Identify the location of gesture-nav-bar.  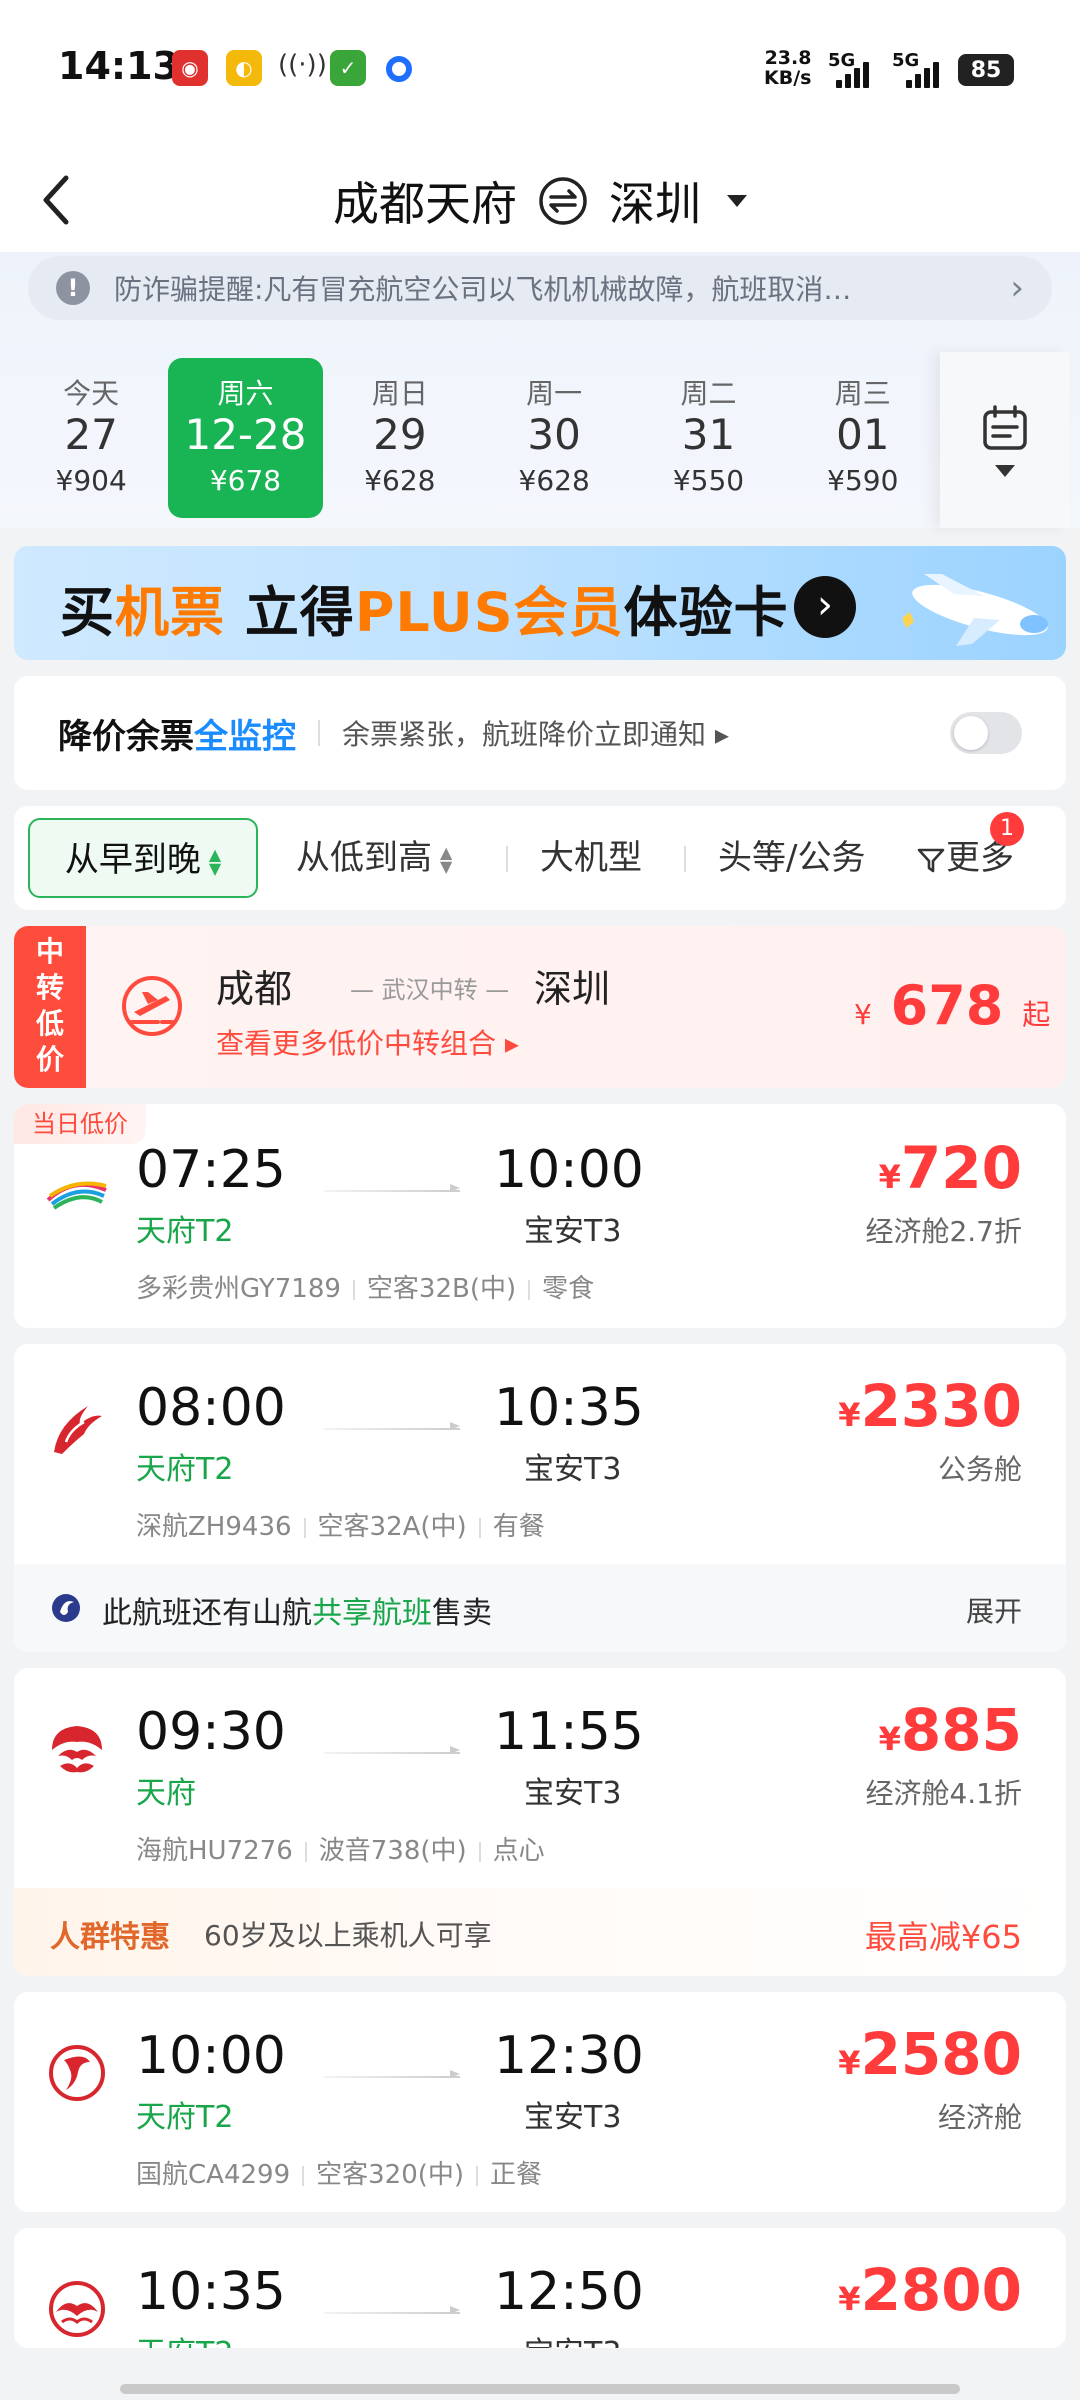
(540, 2389).